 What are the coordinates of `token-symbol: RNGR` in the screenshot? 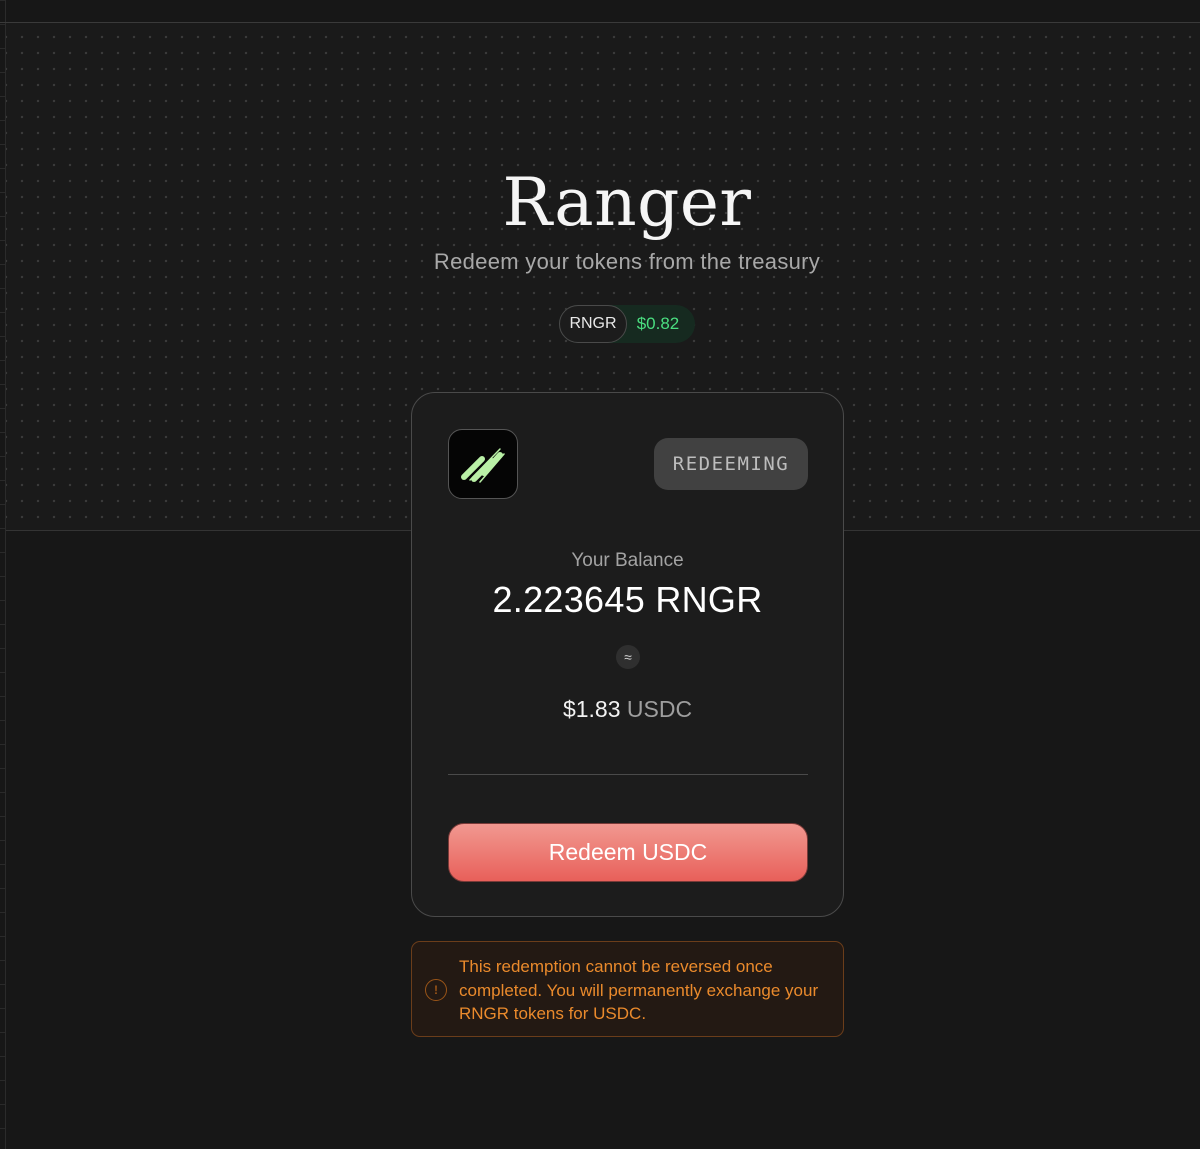 It's located at (593, 324).